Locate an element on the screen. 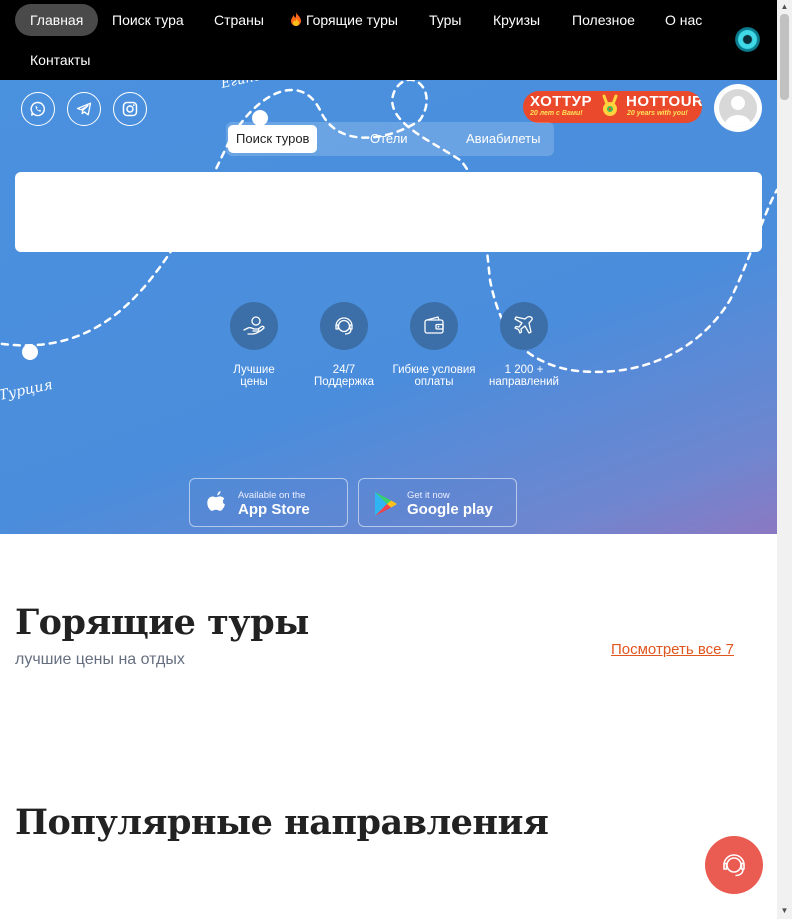 This screenshot has height=919, width=792. tab-label: Авиабилеты is located at coordinates (503, 138).